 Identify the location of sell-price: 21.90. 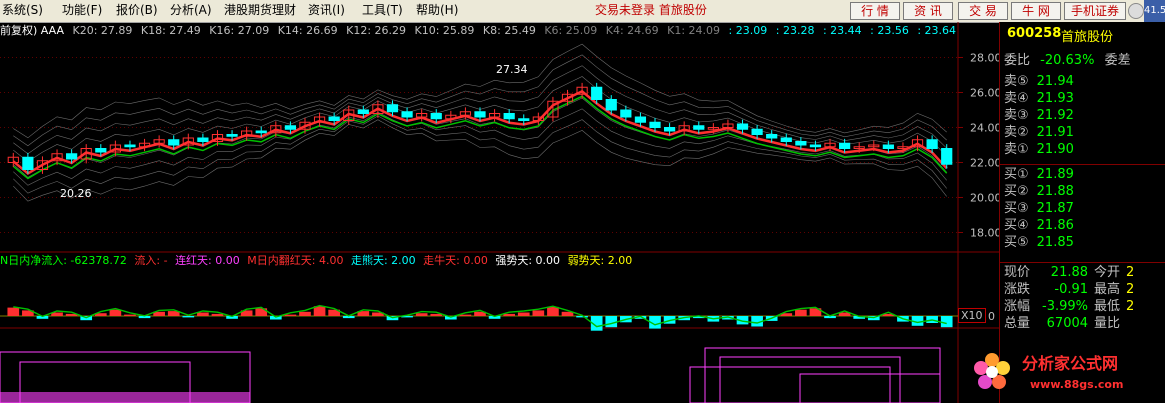
(1055, 149).